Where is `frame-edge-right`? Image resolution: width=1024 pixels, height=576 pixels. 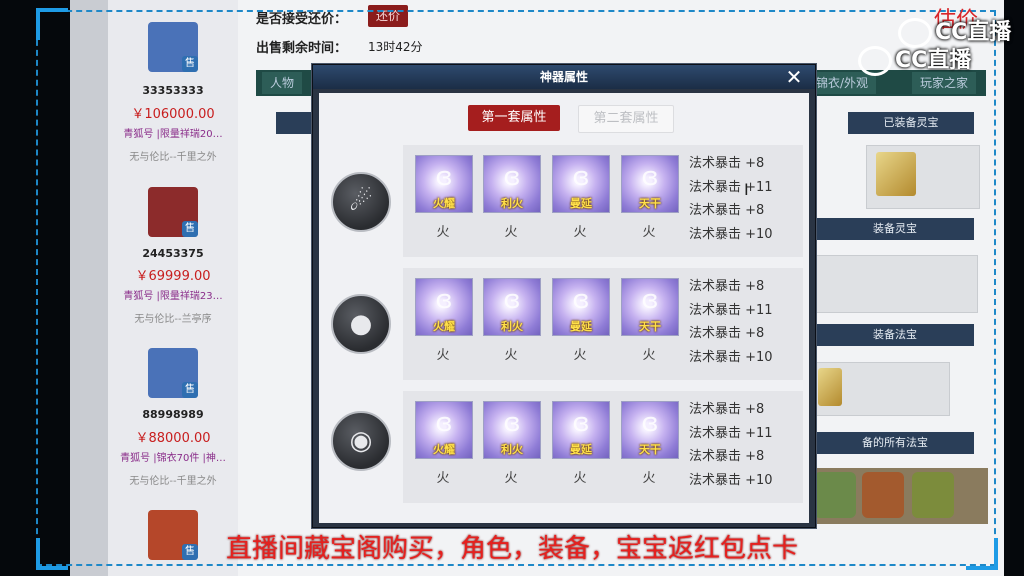
frame-edge-right is located at coordinates (1014, 288).